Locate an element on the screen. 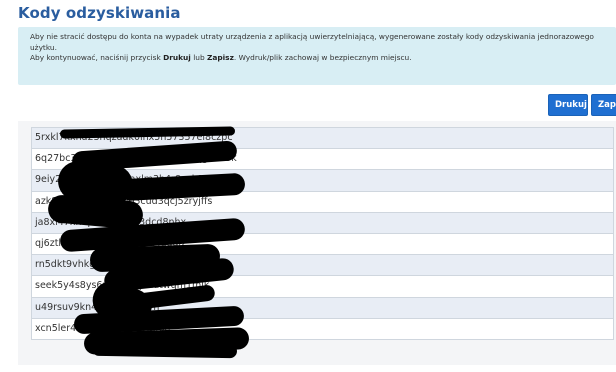 This screenshot has height=372, width=616. print-button: Drukuj is located at coordinates (568, 105).